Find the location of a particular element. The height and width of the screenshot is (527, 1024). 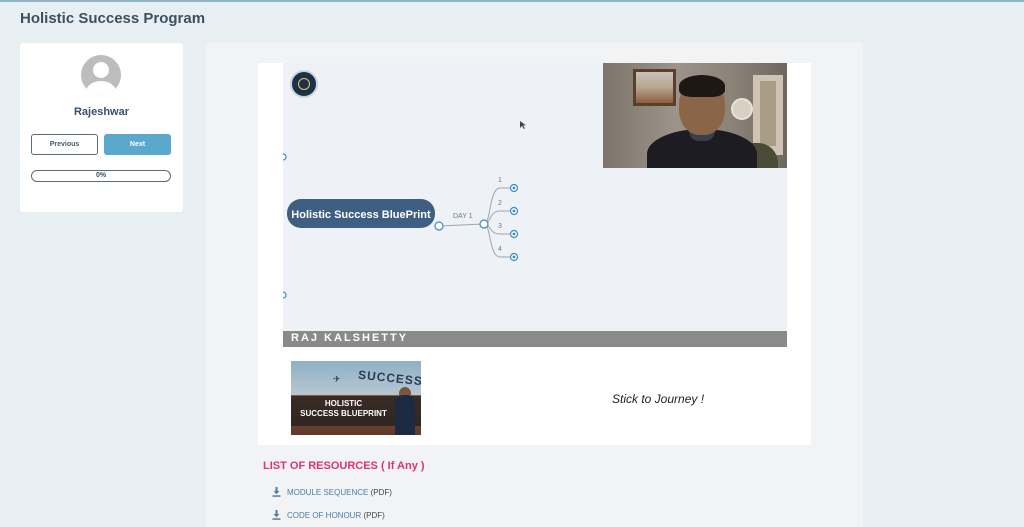

sub-node-label: 2 is located at coordinates (500, 203).